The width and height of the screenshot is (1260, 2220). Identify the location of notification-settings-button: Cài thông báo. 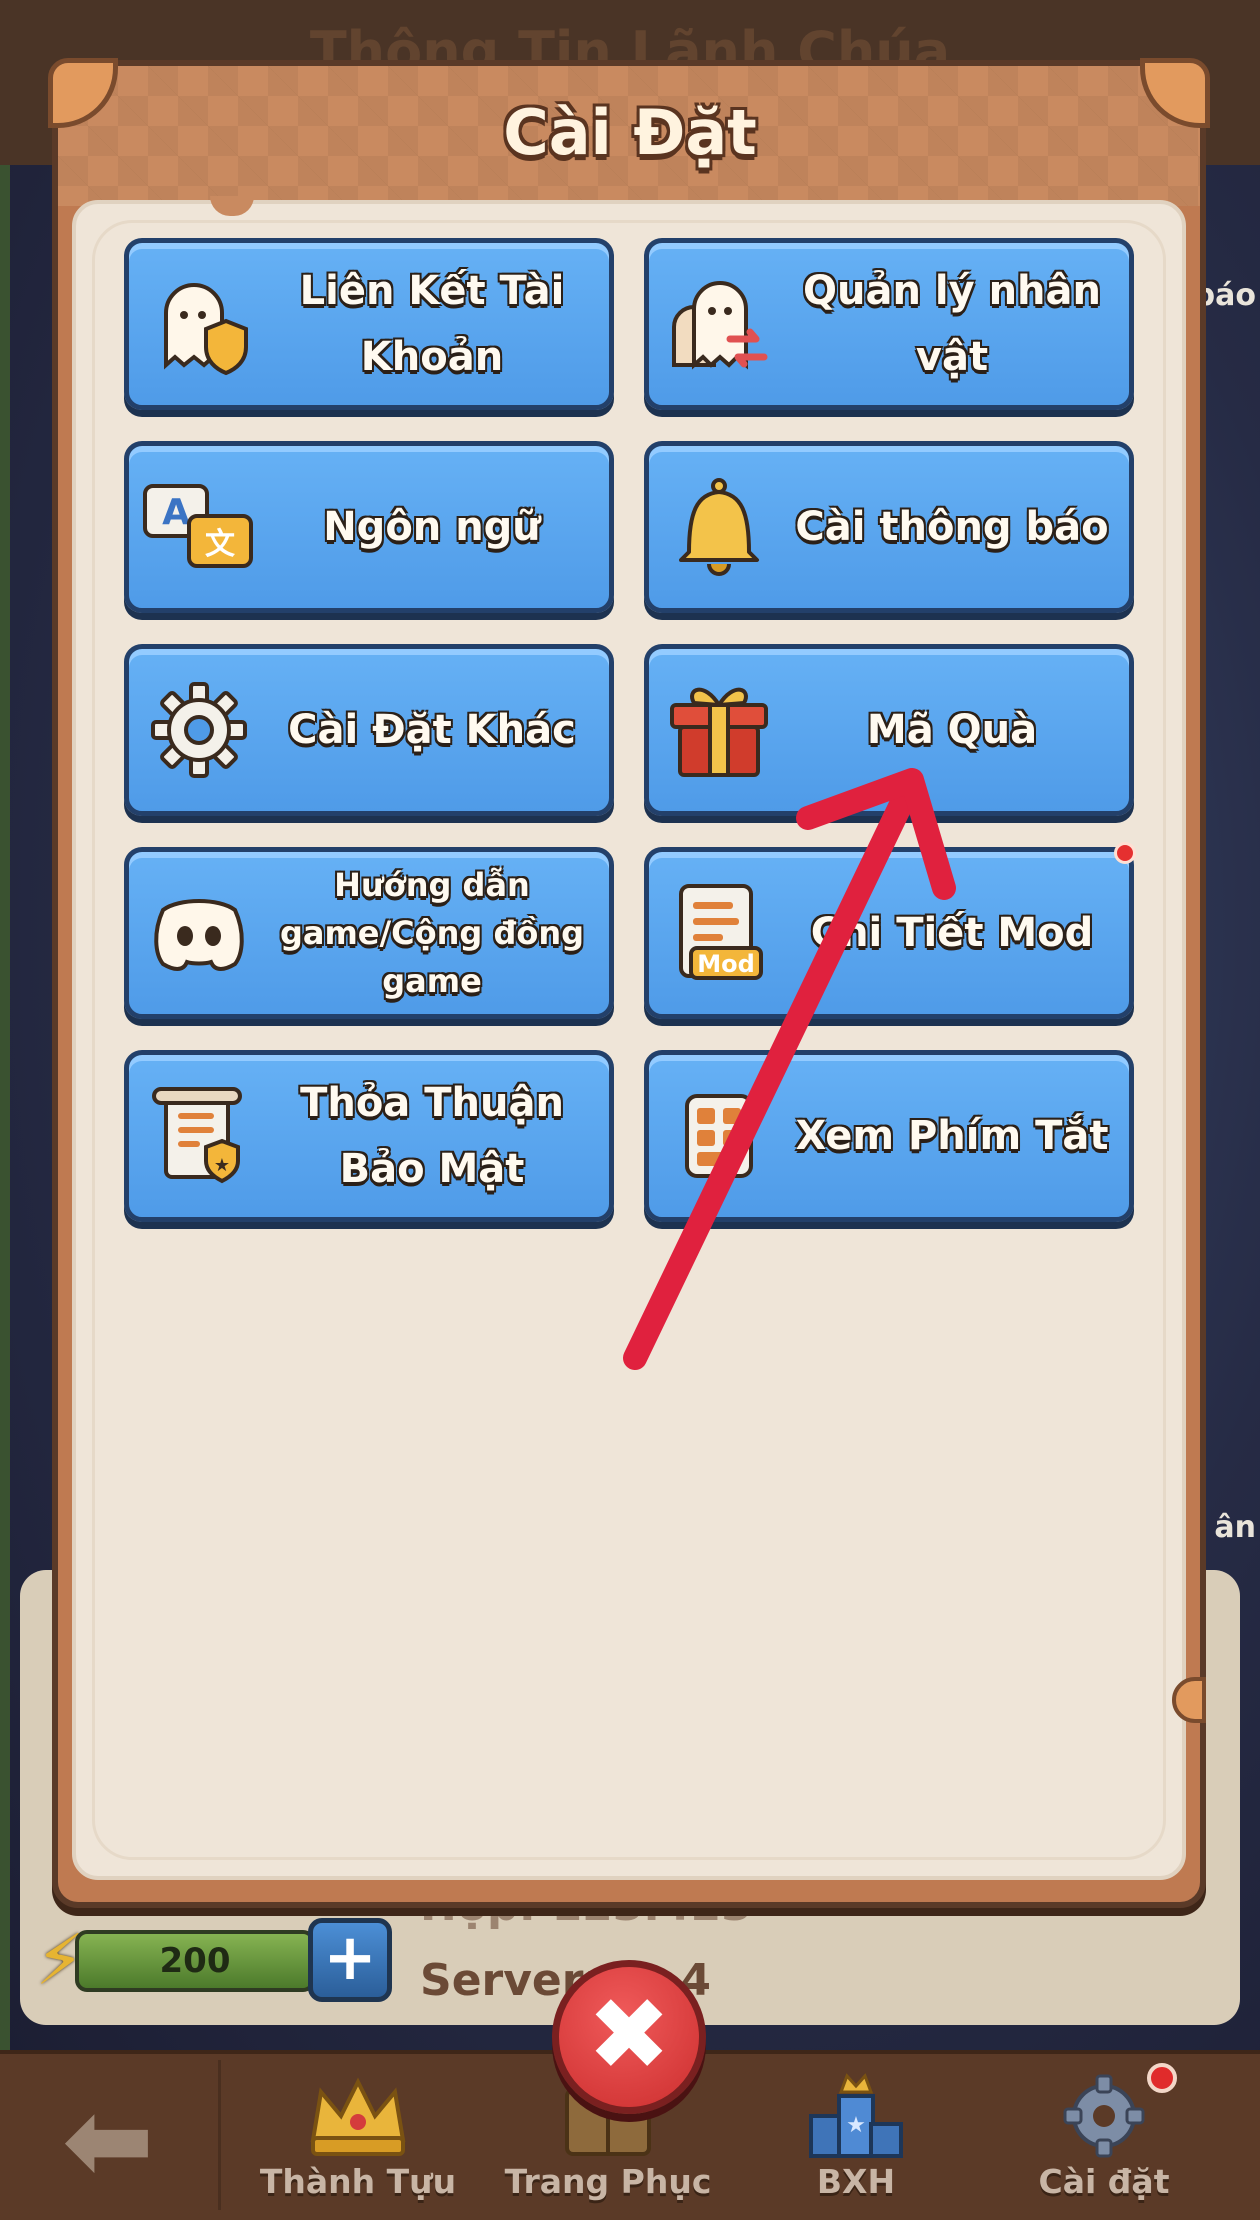
(889, 527).